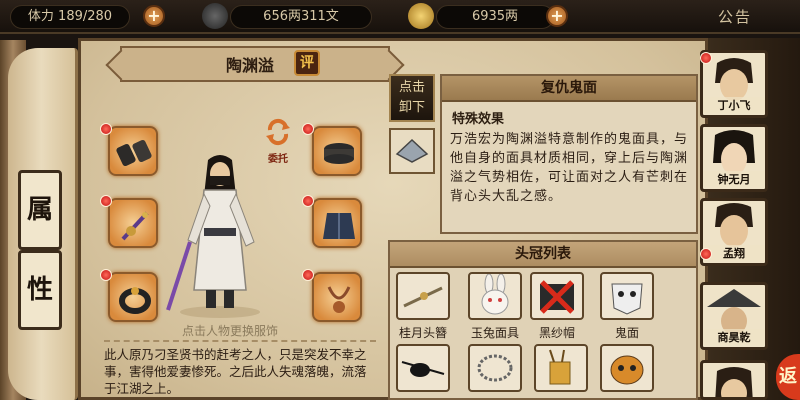 The width and height of the screenshot is (800, 400). I want to click on rate-button: 评, so click(307, 63).